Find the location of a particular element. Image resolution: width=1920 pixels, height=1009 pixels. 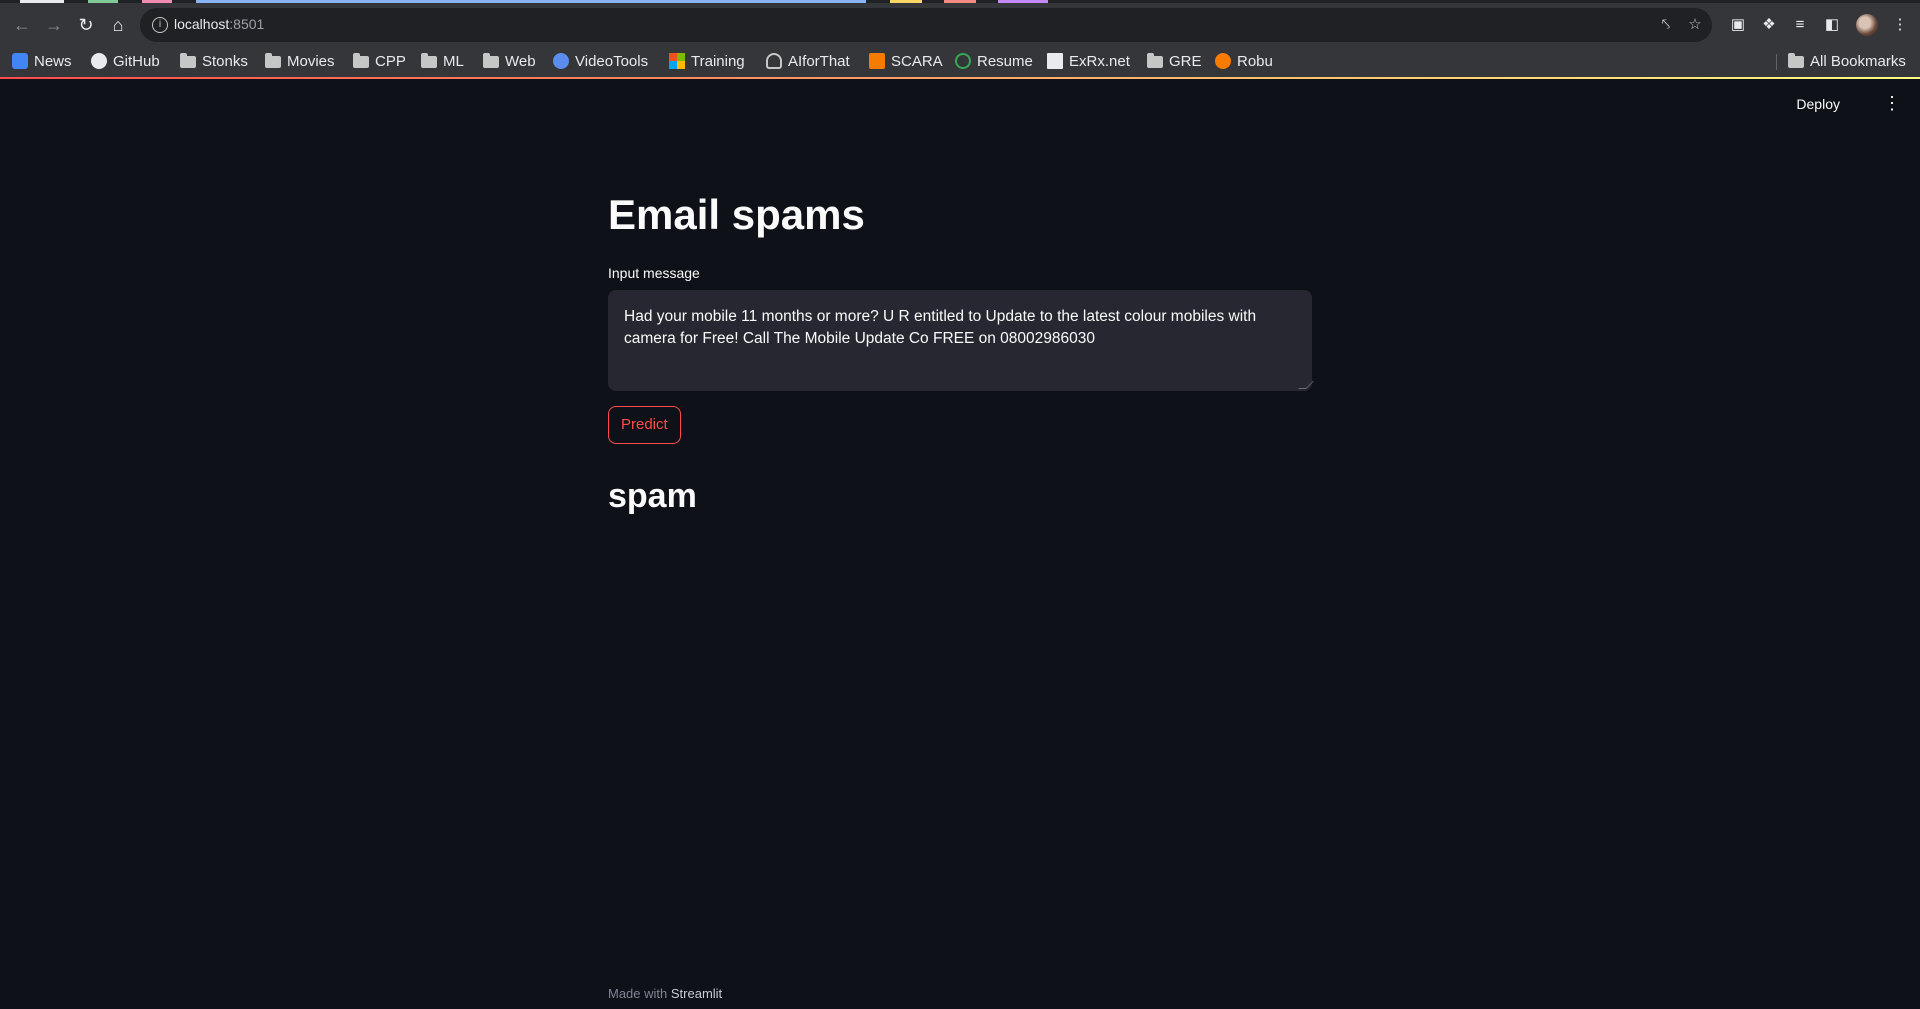

input-label: Input message is located at coordinates (654, 273).